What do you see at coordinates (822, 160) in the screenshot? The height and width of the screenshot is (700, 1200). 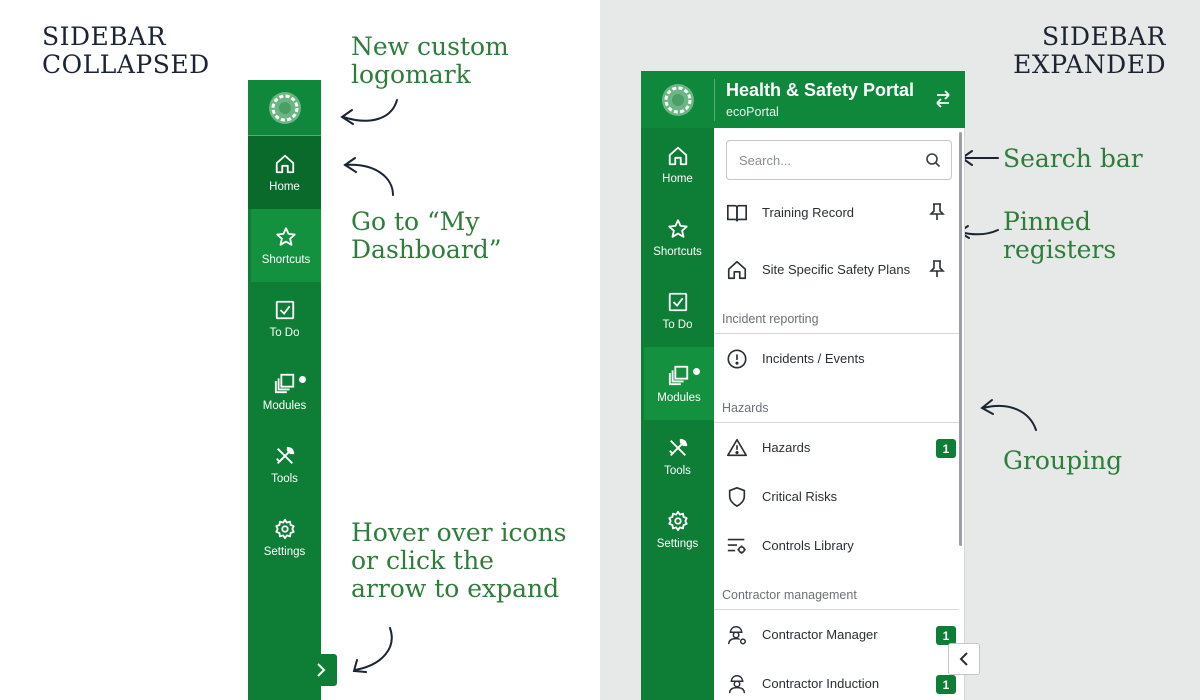 I see `search-input` at bounding box center [822, 160].